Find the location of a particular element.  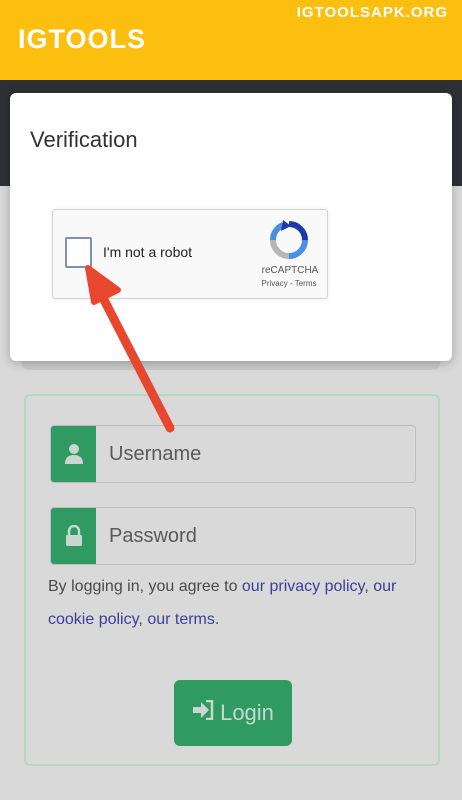

recaptcha-label: I'm not a robot is located at coordinates (148, 252).